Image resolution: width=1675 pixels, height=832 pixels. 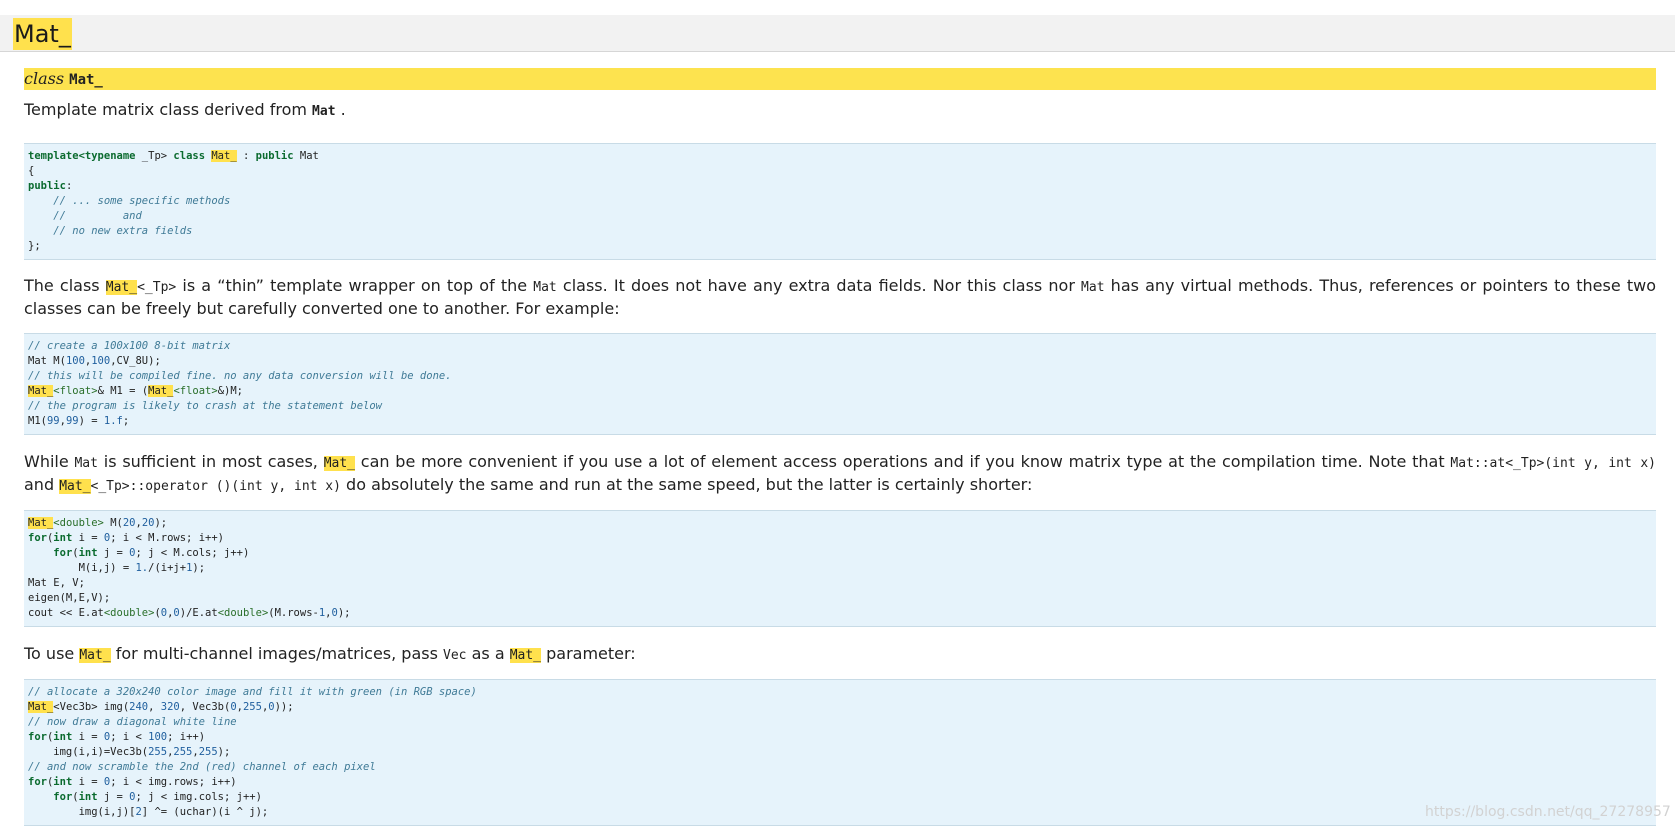 I want to click on text-span: parameter:, so click(x=588, y=653).